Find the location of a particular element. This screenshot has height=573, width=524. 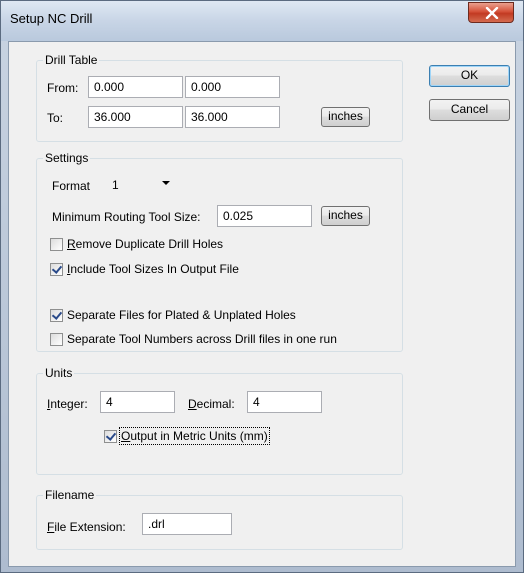

integer-input: 4 is located at coordinates (137, 402).